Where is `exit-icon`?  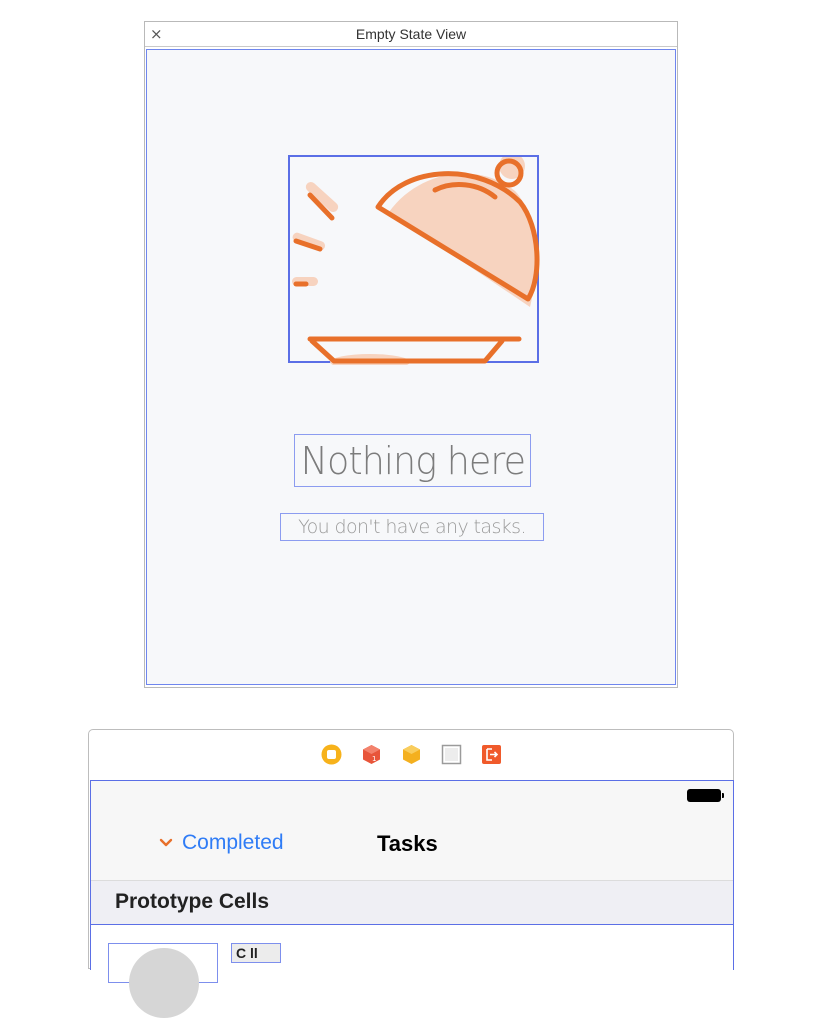 exit-icon is located at coordinates (491, 754).